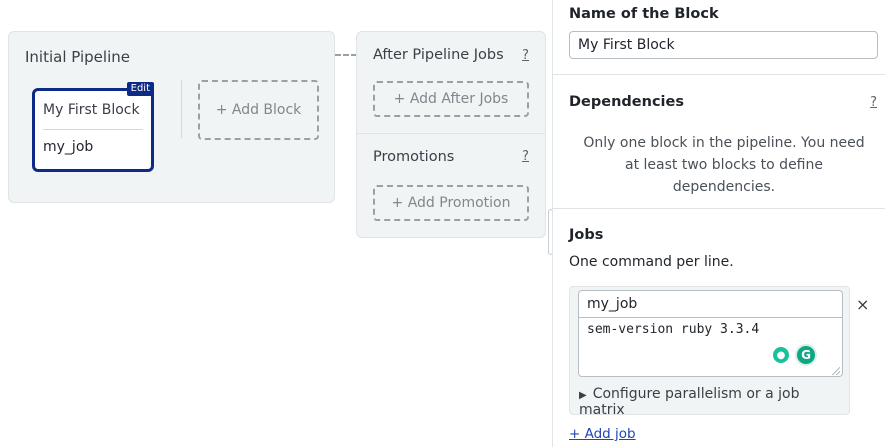 Image resolution: width=885 pixels, height=447 pixels. I want to click on configure-parallelism-label: Configure parallelism or a job matrix, so click(689, 402).